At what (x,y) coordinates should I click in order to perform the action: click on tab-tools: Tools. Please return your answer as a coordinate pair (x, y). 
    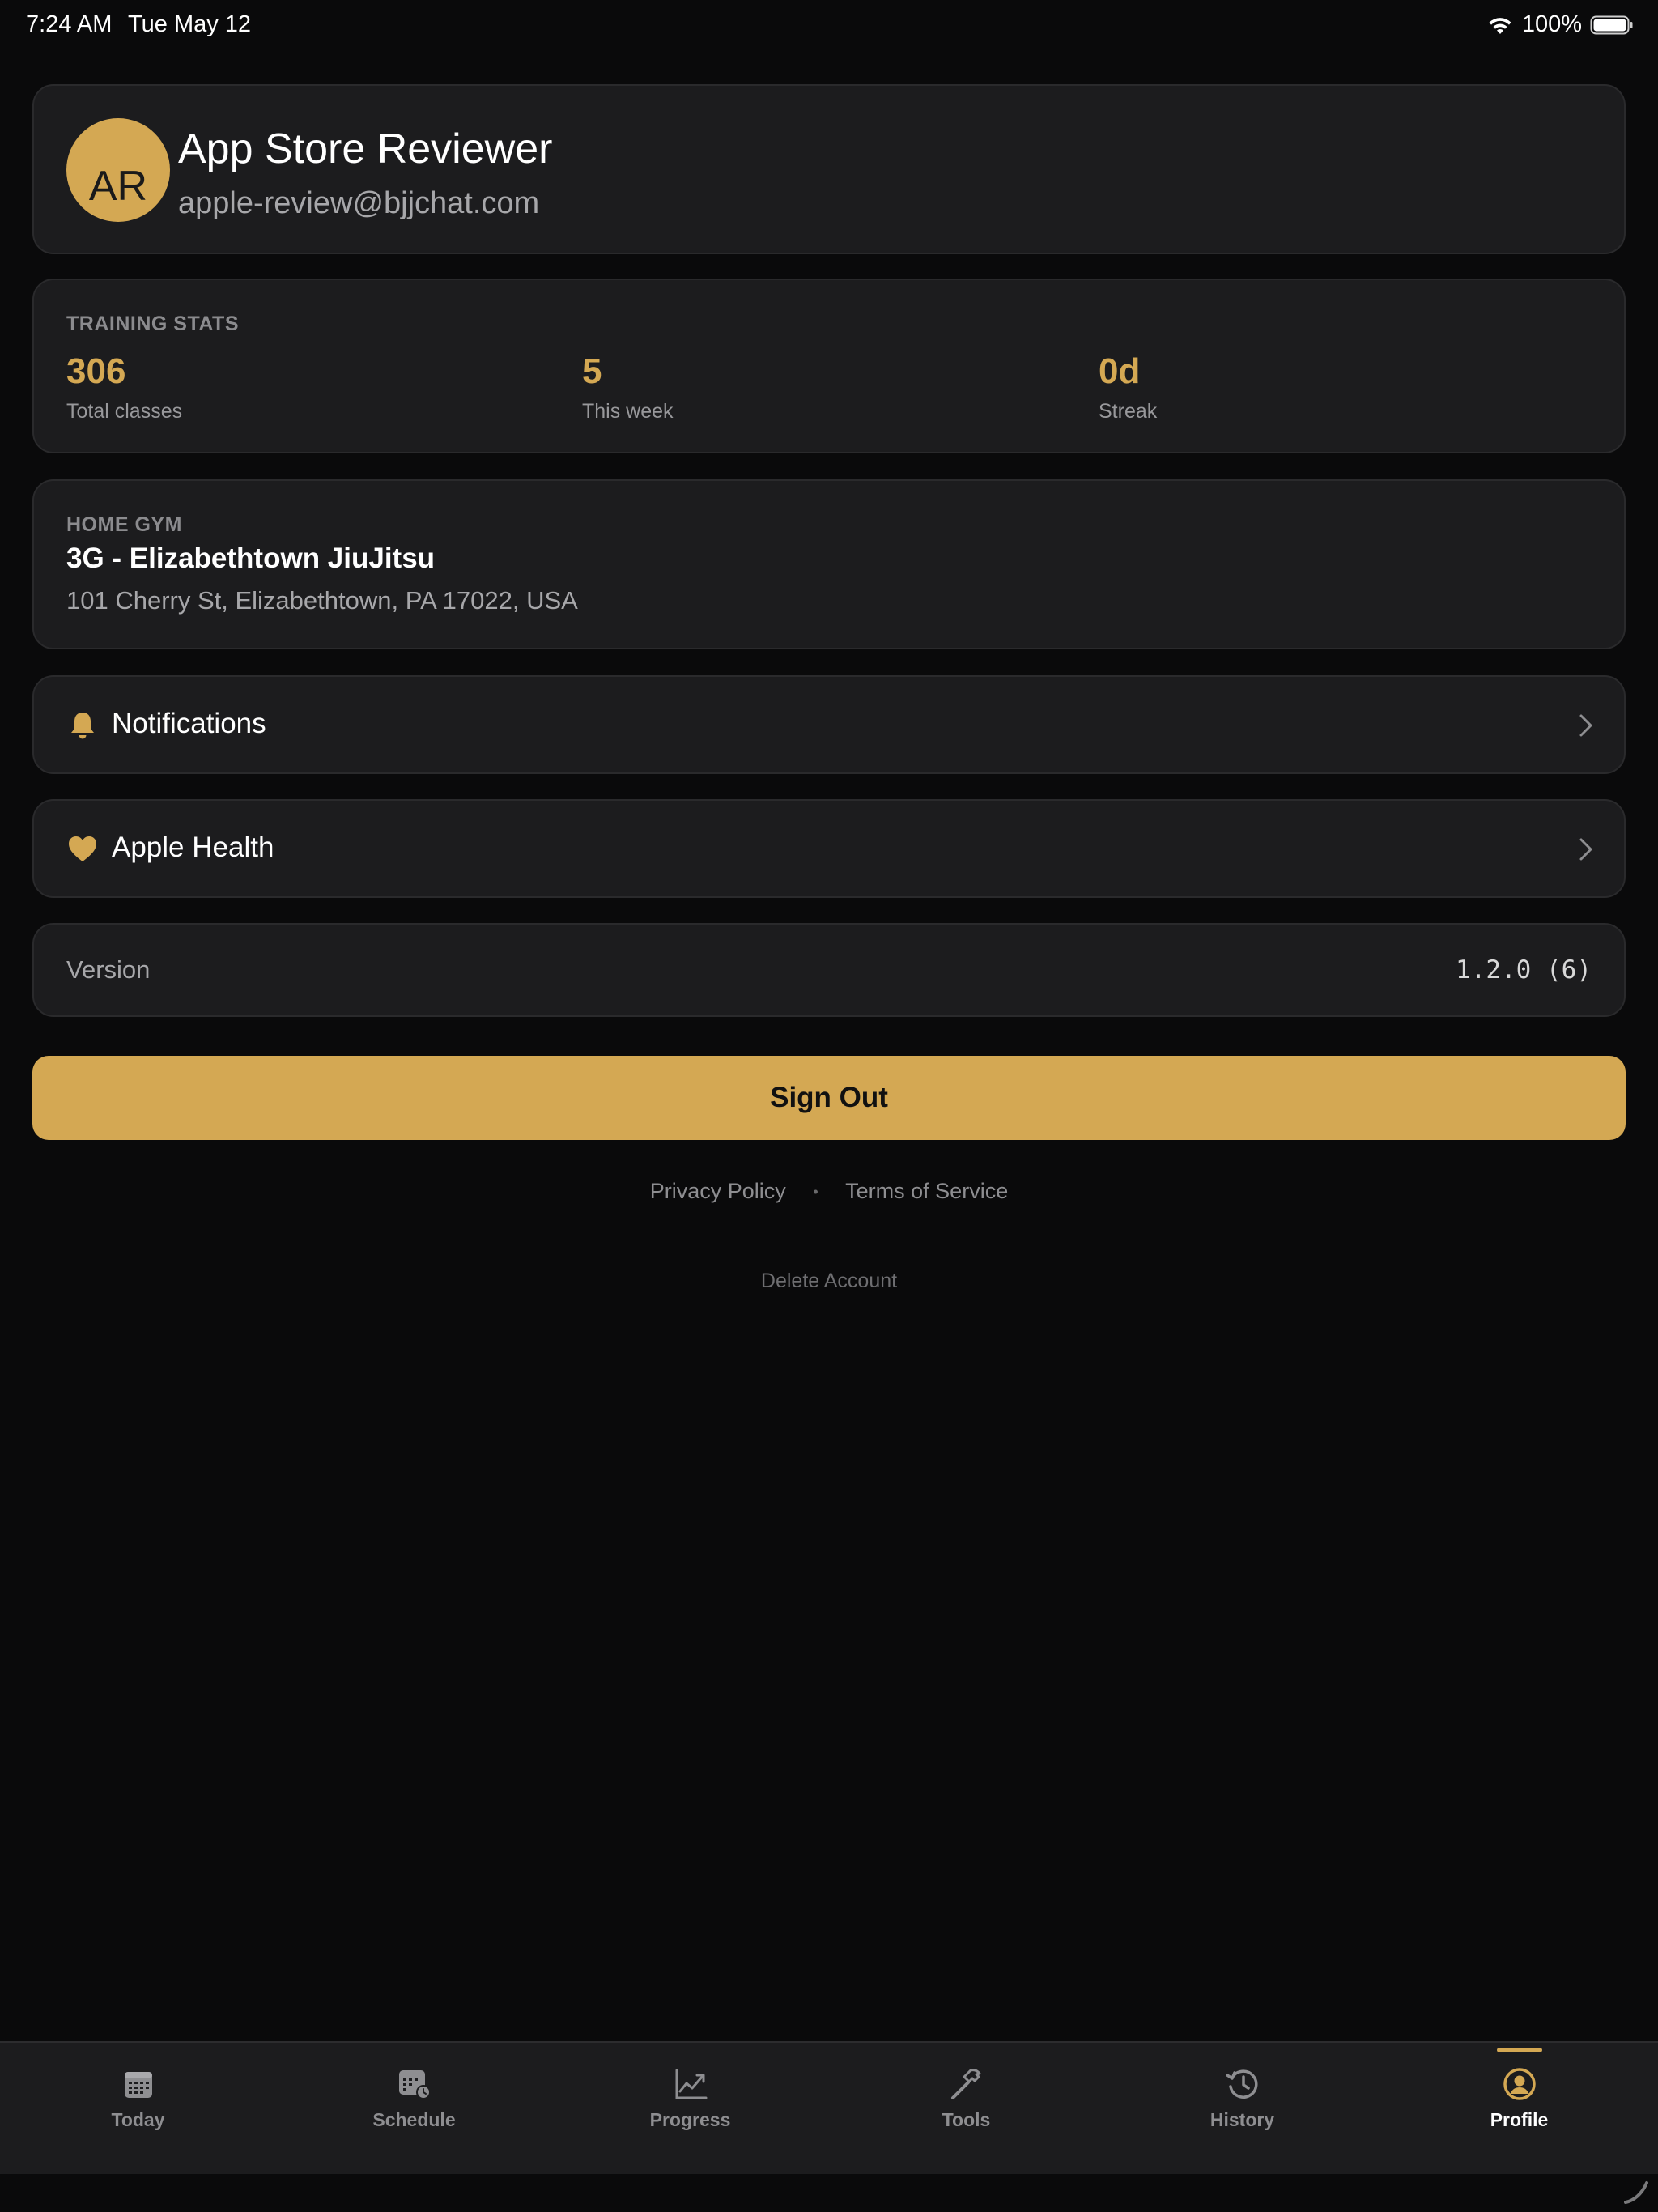
    Looking at the image, I should click on (966, 2110).